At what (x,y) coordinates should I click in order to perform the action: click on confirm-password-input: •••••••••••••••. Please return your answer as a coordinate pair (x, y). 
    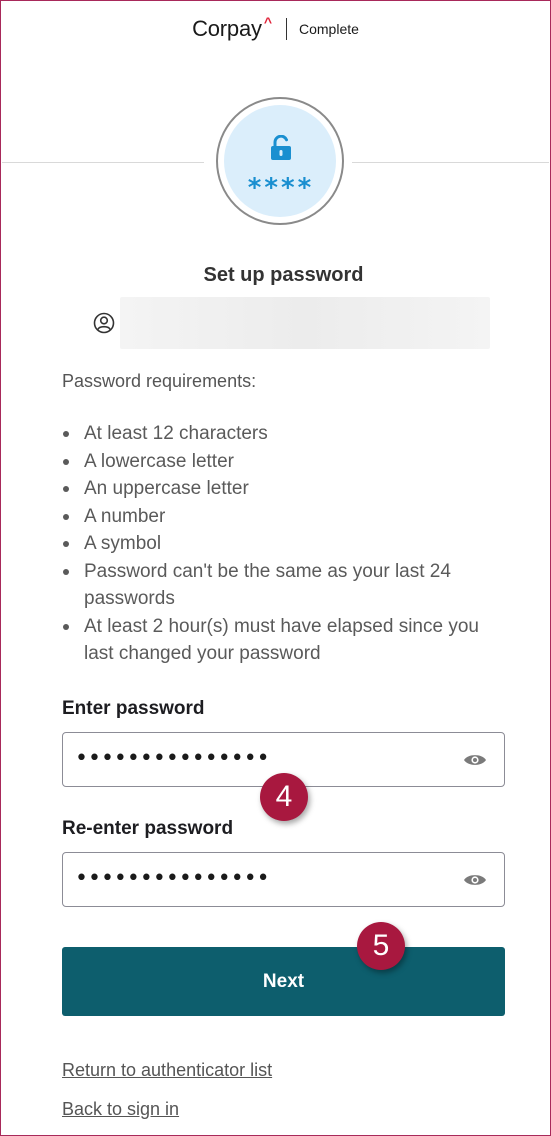
    Looking at the image, I should click on (283, 879).